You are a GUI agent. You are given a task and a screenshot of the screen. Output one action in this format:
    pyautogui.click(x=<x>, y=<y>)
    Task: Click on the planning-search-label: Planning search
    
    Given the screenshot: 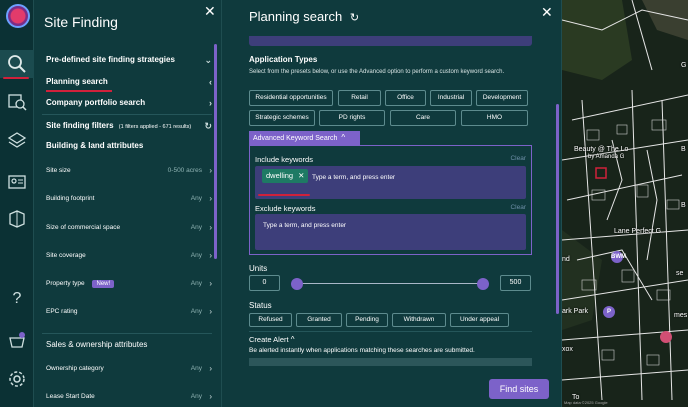 What is the action you would take?
    pyautogui.click(x=77, y=81)
    